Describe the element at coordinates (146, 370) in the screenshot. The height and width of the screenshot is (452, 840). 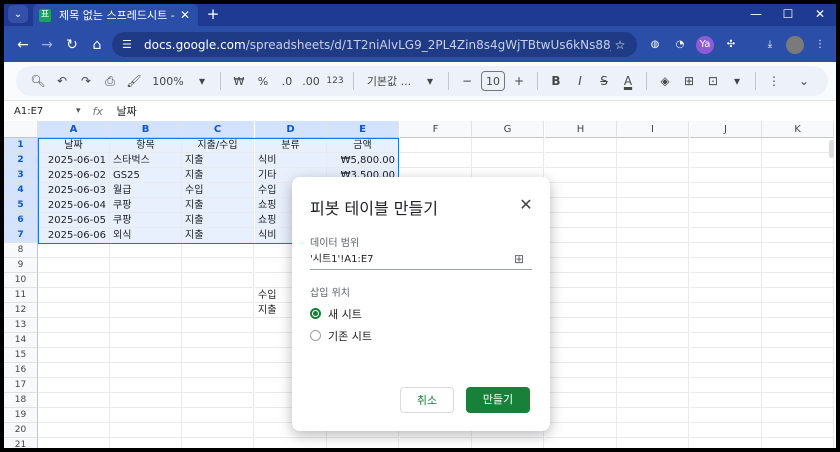
I see `cell-b16` at that location.